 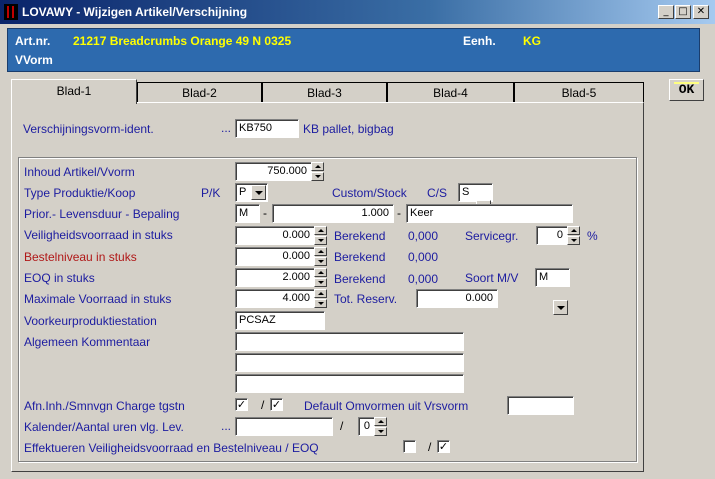 What do you see at coordinates (34, 60) in the screenshot?
I see `vvorm-label: VVorm` at bounding box center [34, 60].